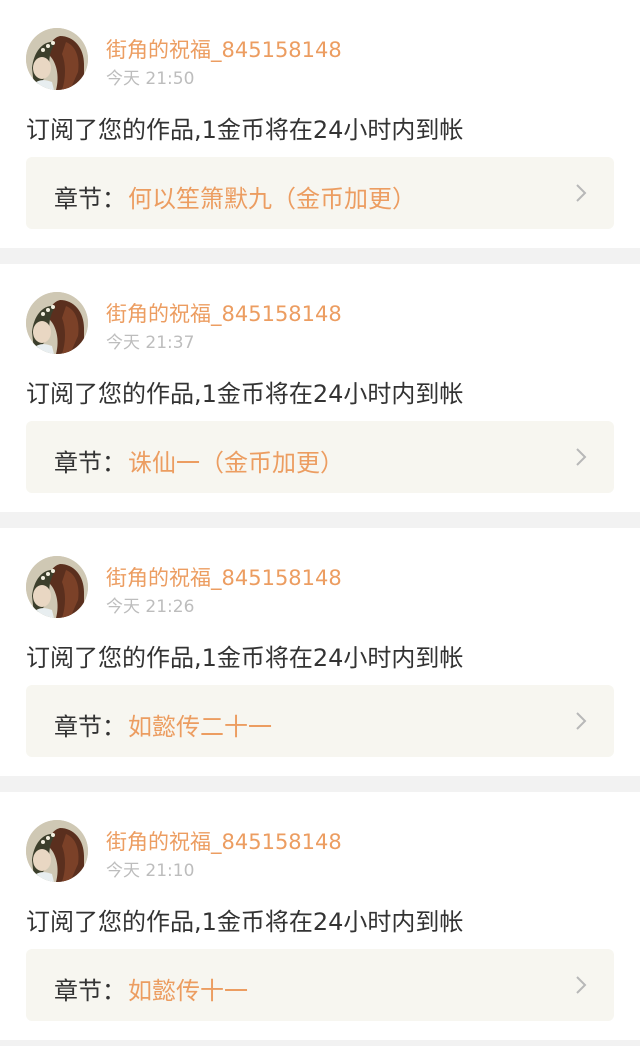 This screenshot has height=1046, width=640. What do you see at coordinates (200, 727) in the screenshot?
I see `chapter-title: 如懿传二十一` at bounding box center [200, 727].